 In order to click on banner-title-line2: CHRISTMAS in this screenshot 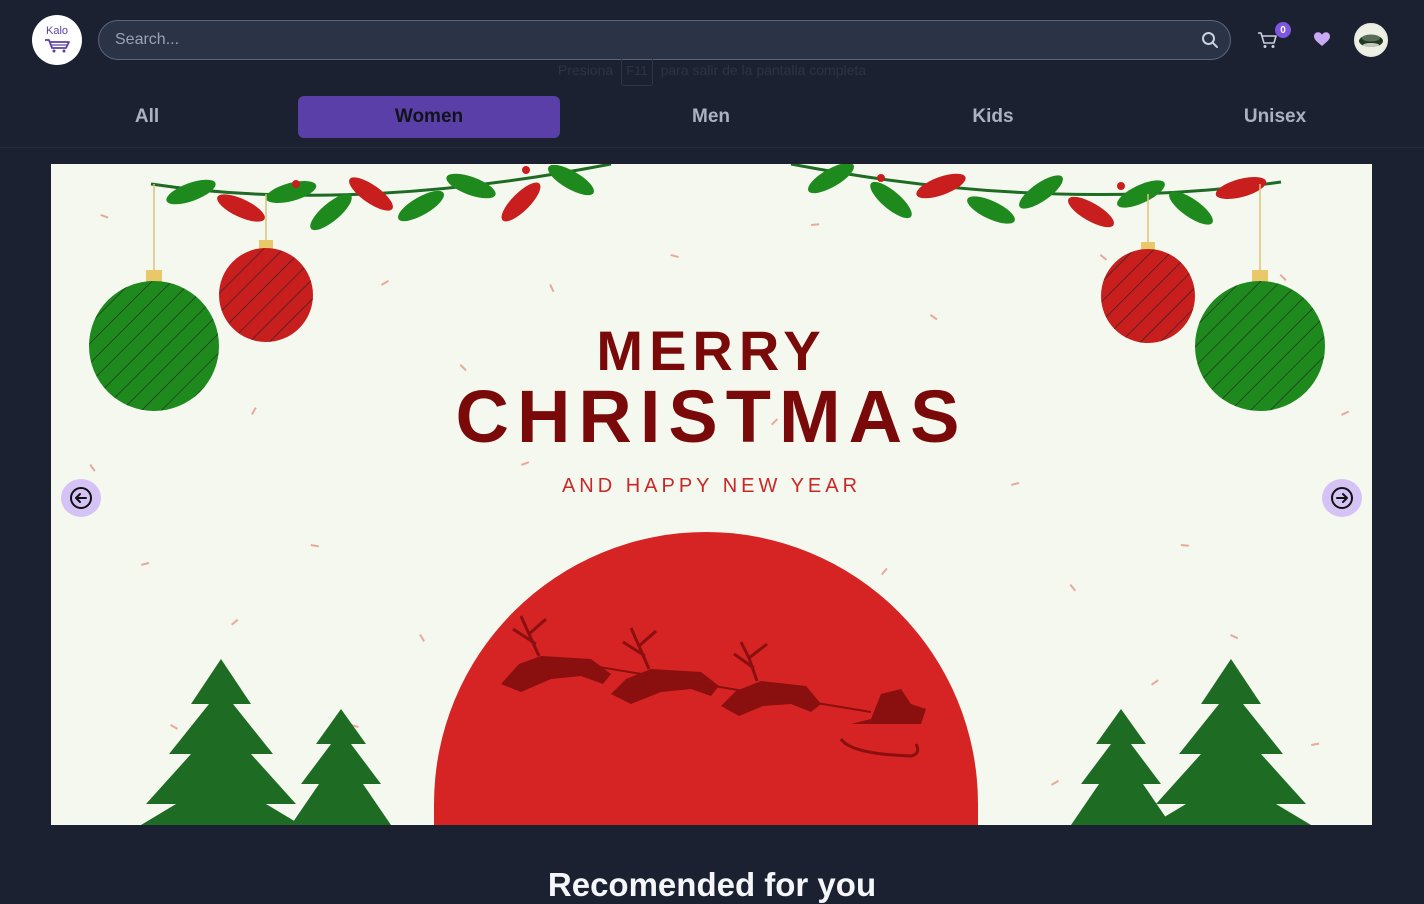, I will do `click(711, 416)`.